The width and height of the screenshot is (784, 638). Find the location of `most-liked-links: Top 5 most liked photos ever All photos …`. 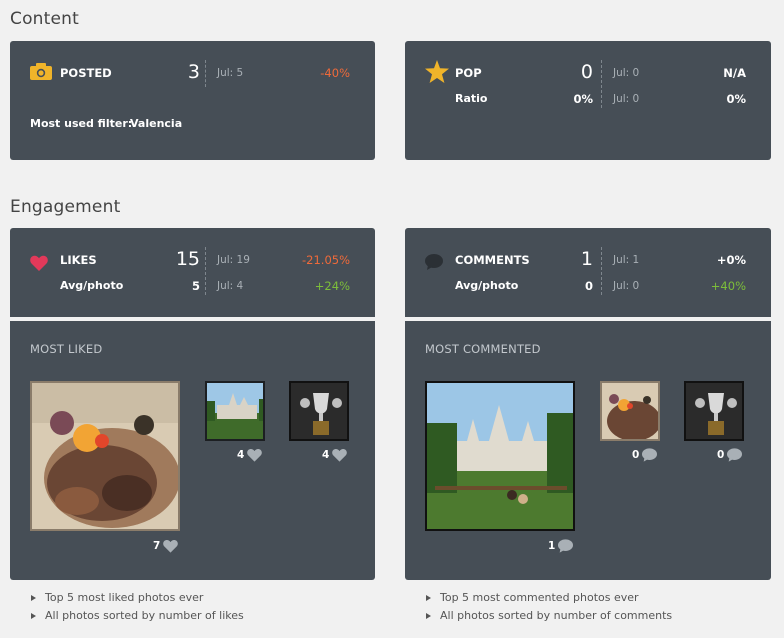

most-liked-links: Top 5 most liked photos ever All photos … is located at coordinates (137, 607).